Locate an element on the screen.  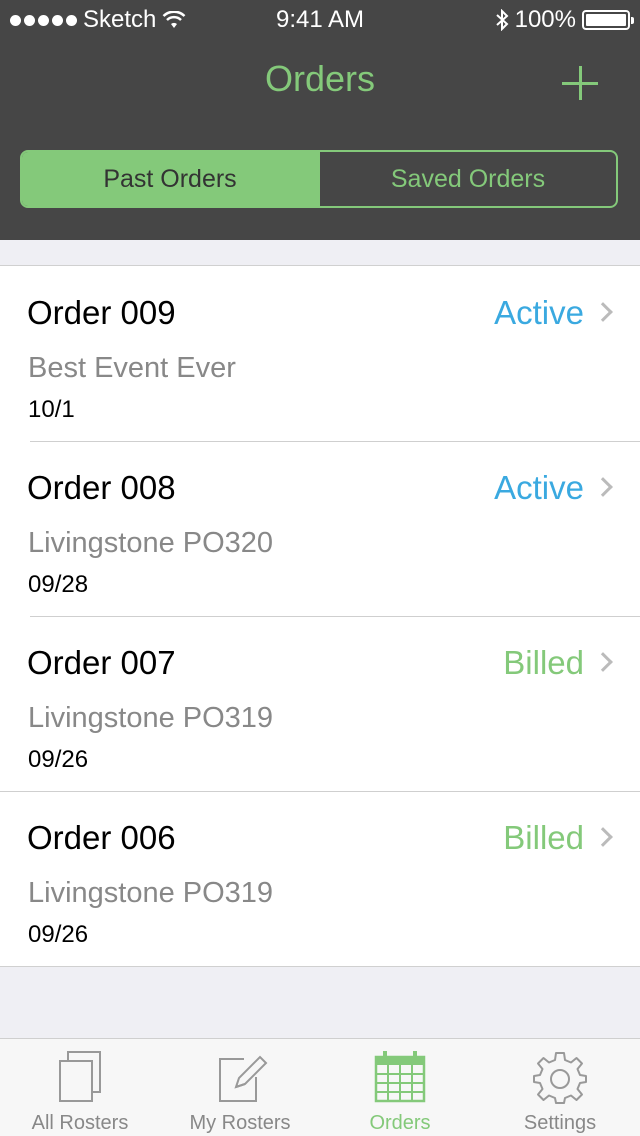
battery-percent: 100% is located at coordinates (545, 19).